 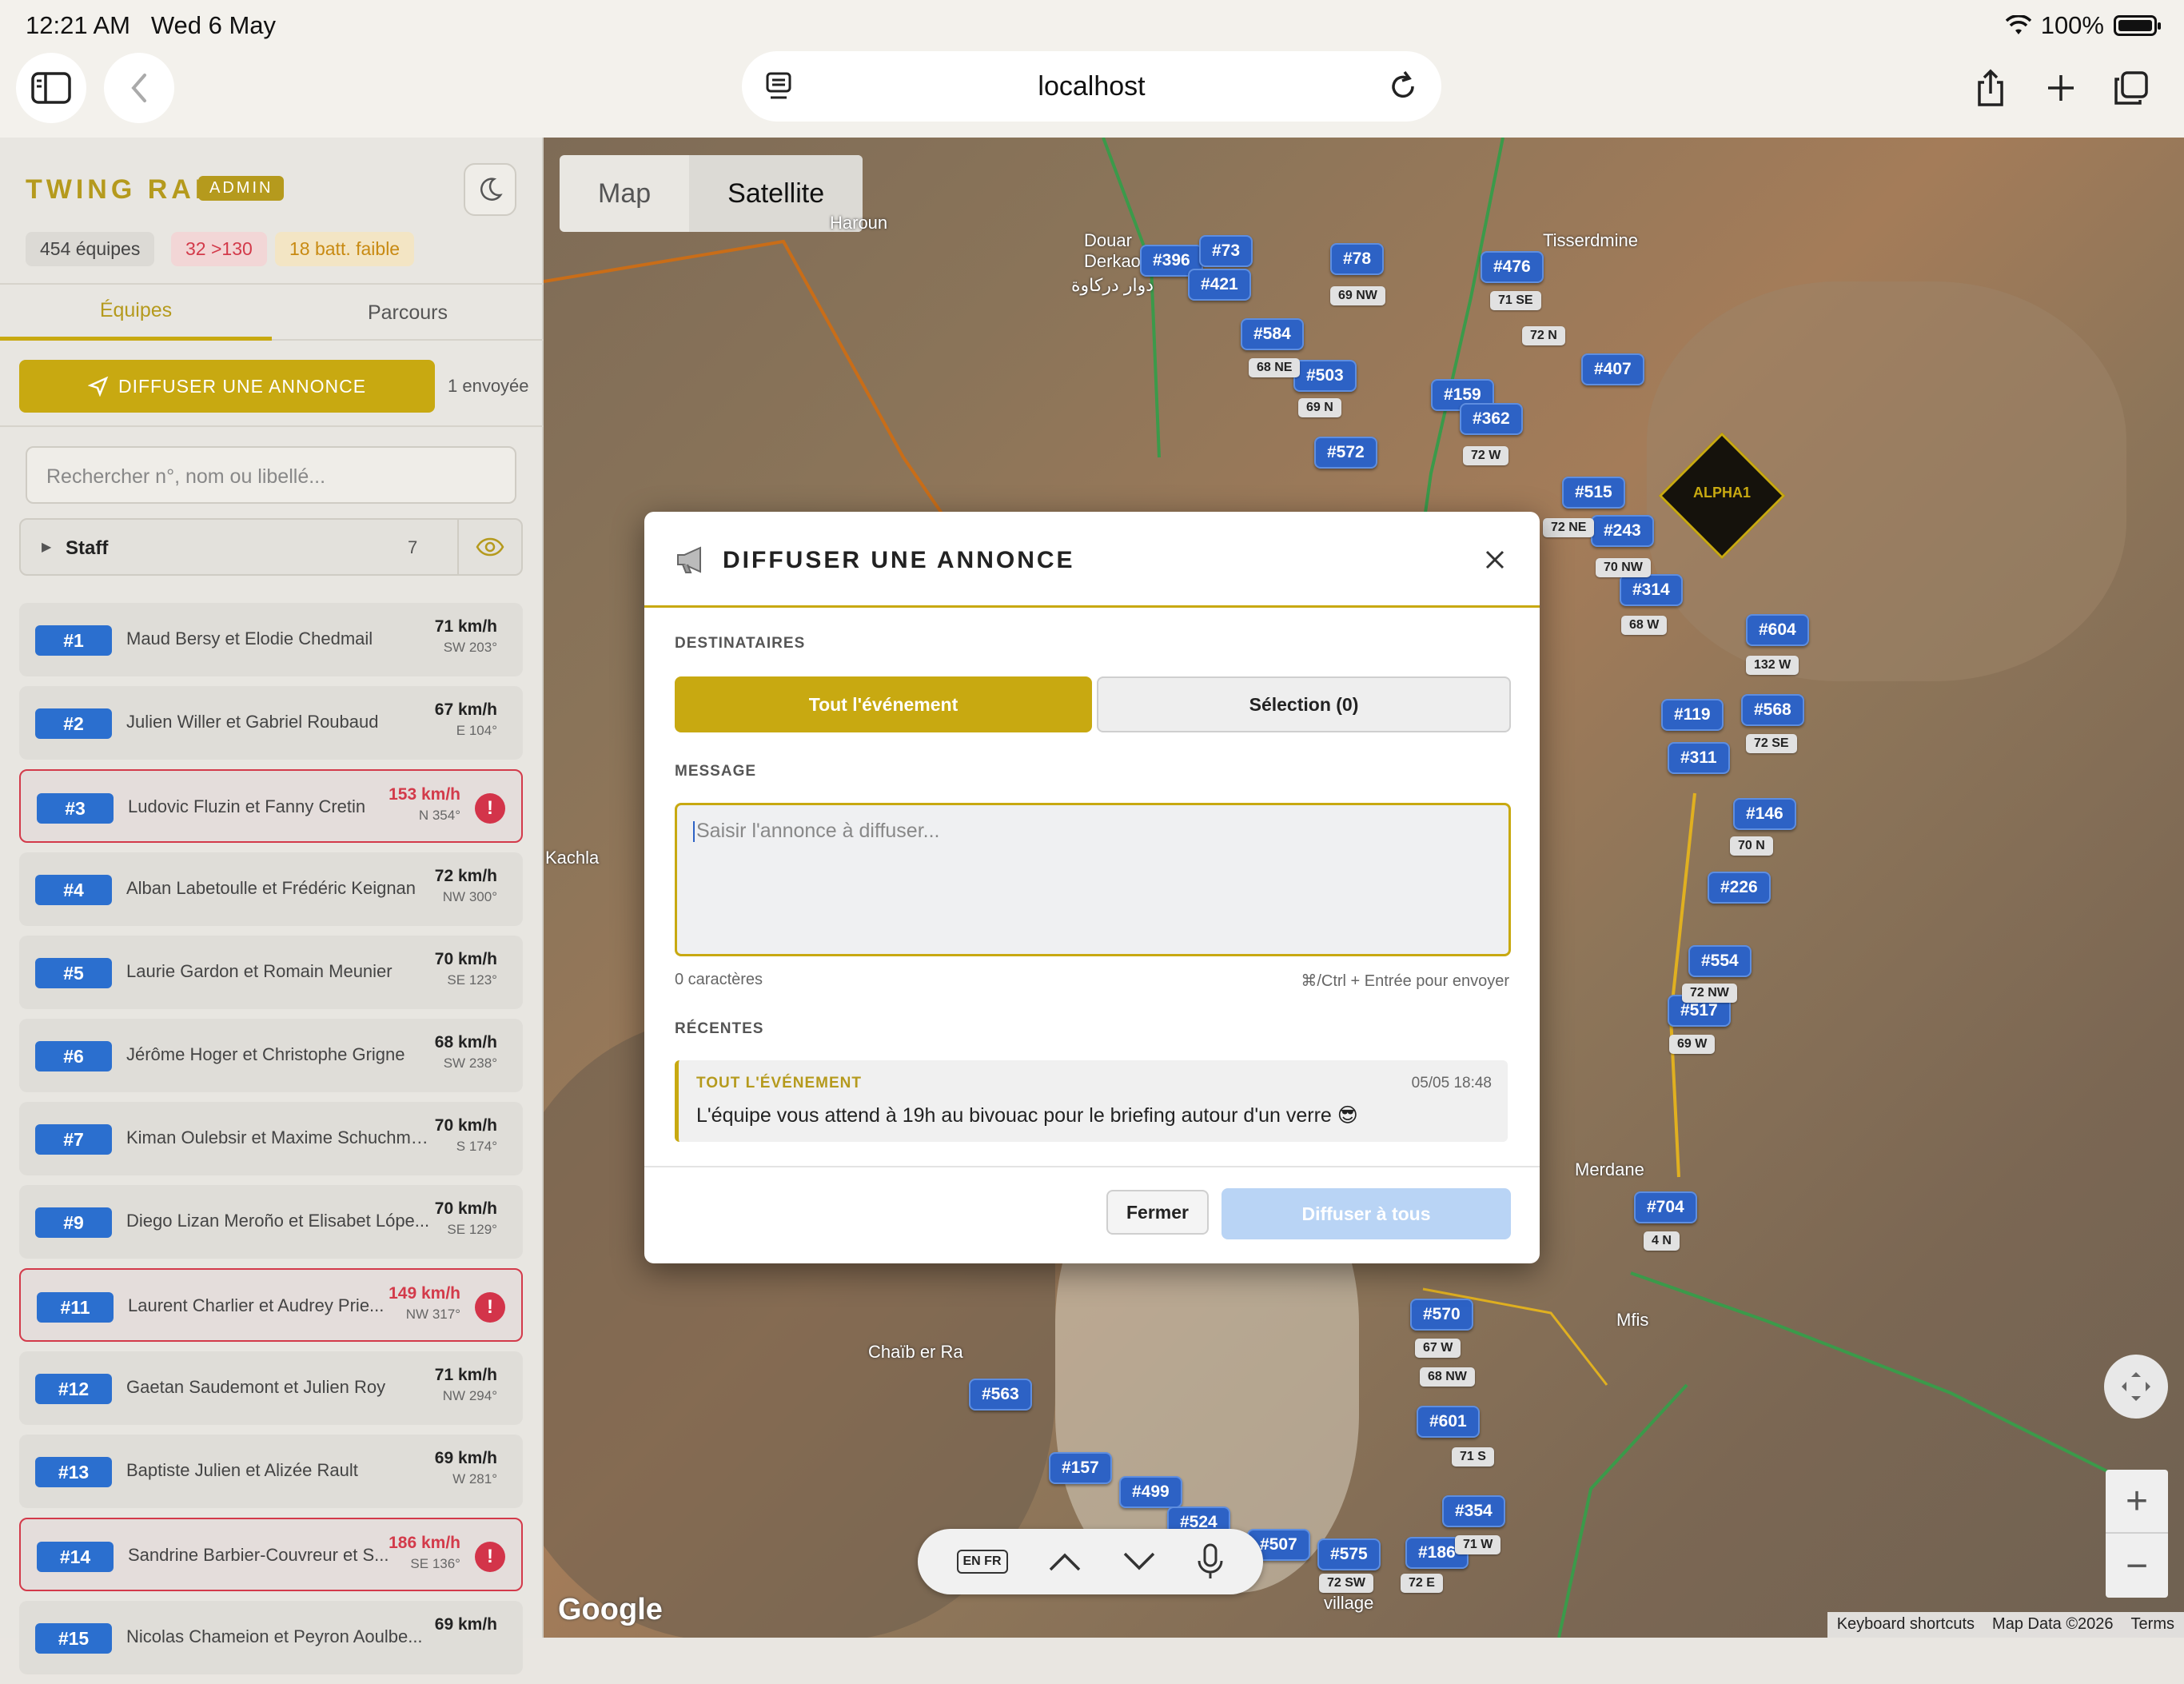 I want to click on share-button, so click(x=1990, y=88).